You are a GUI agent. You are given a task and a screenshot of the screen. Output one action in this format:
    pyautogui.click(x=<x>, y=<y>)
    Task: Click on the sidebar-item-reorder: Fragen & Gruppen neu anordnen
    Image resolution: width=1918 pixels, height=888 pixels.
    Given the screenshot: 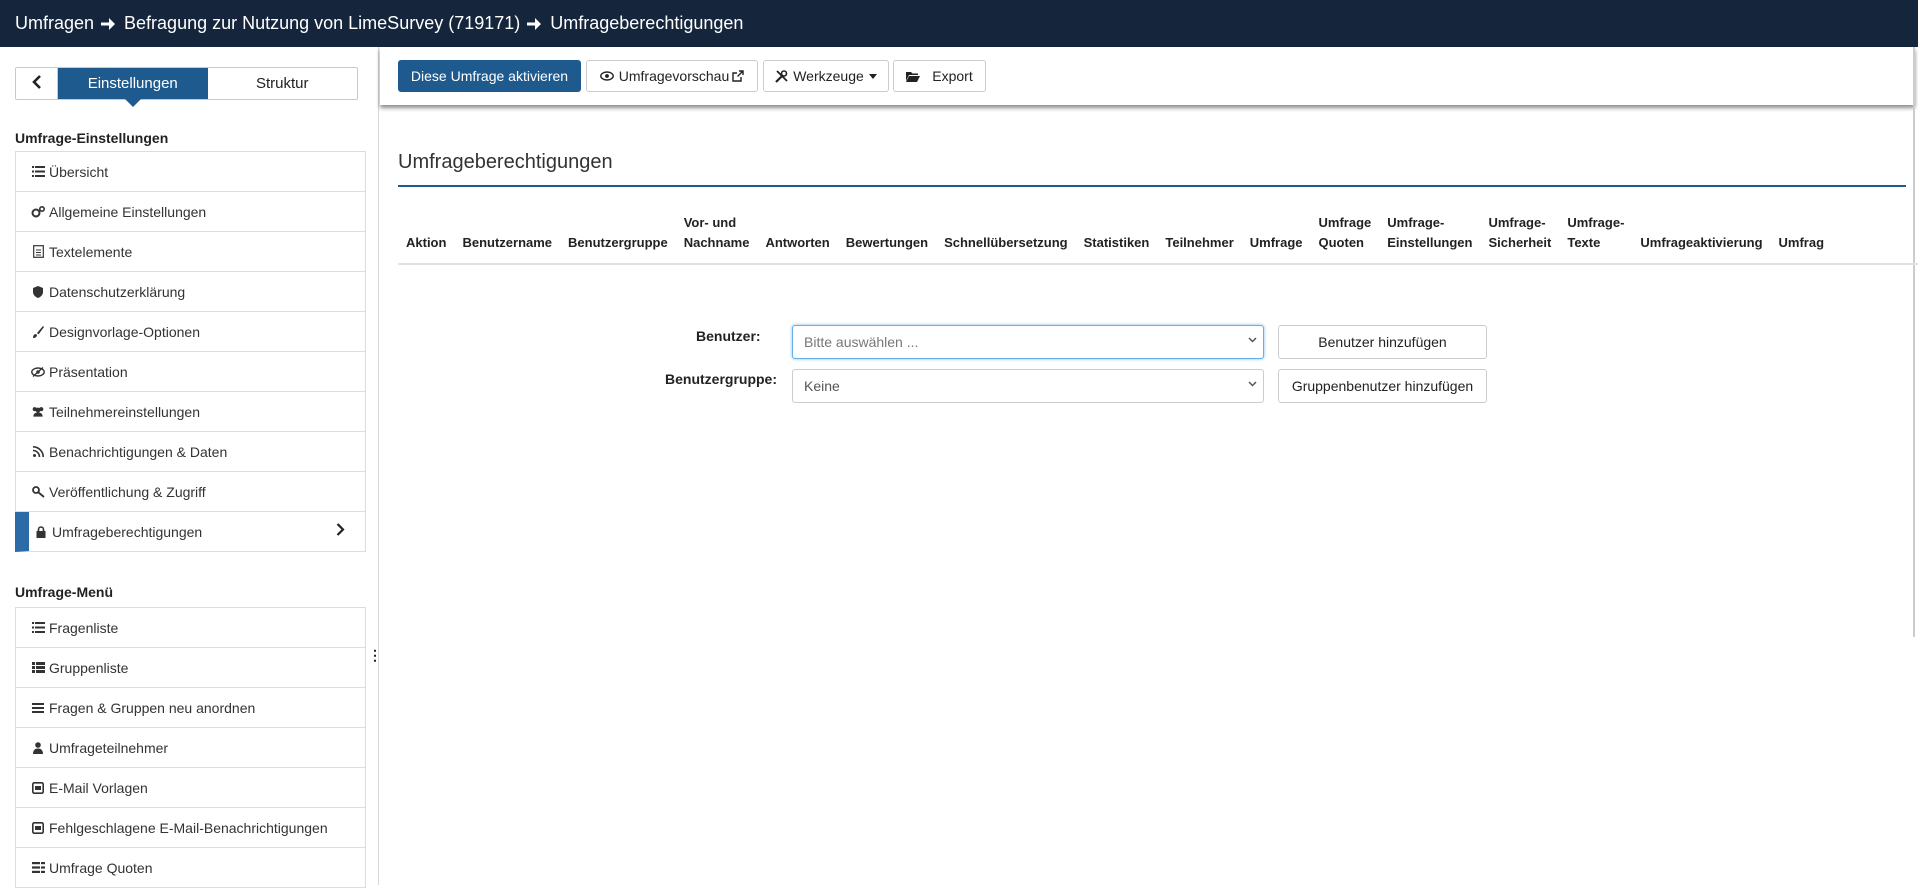 What is the action you would take?
    pyautogui.click(x=190, y=708)
    